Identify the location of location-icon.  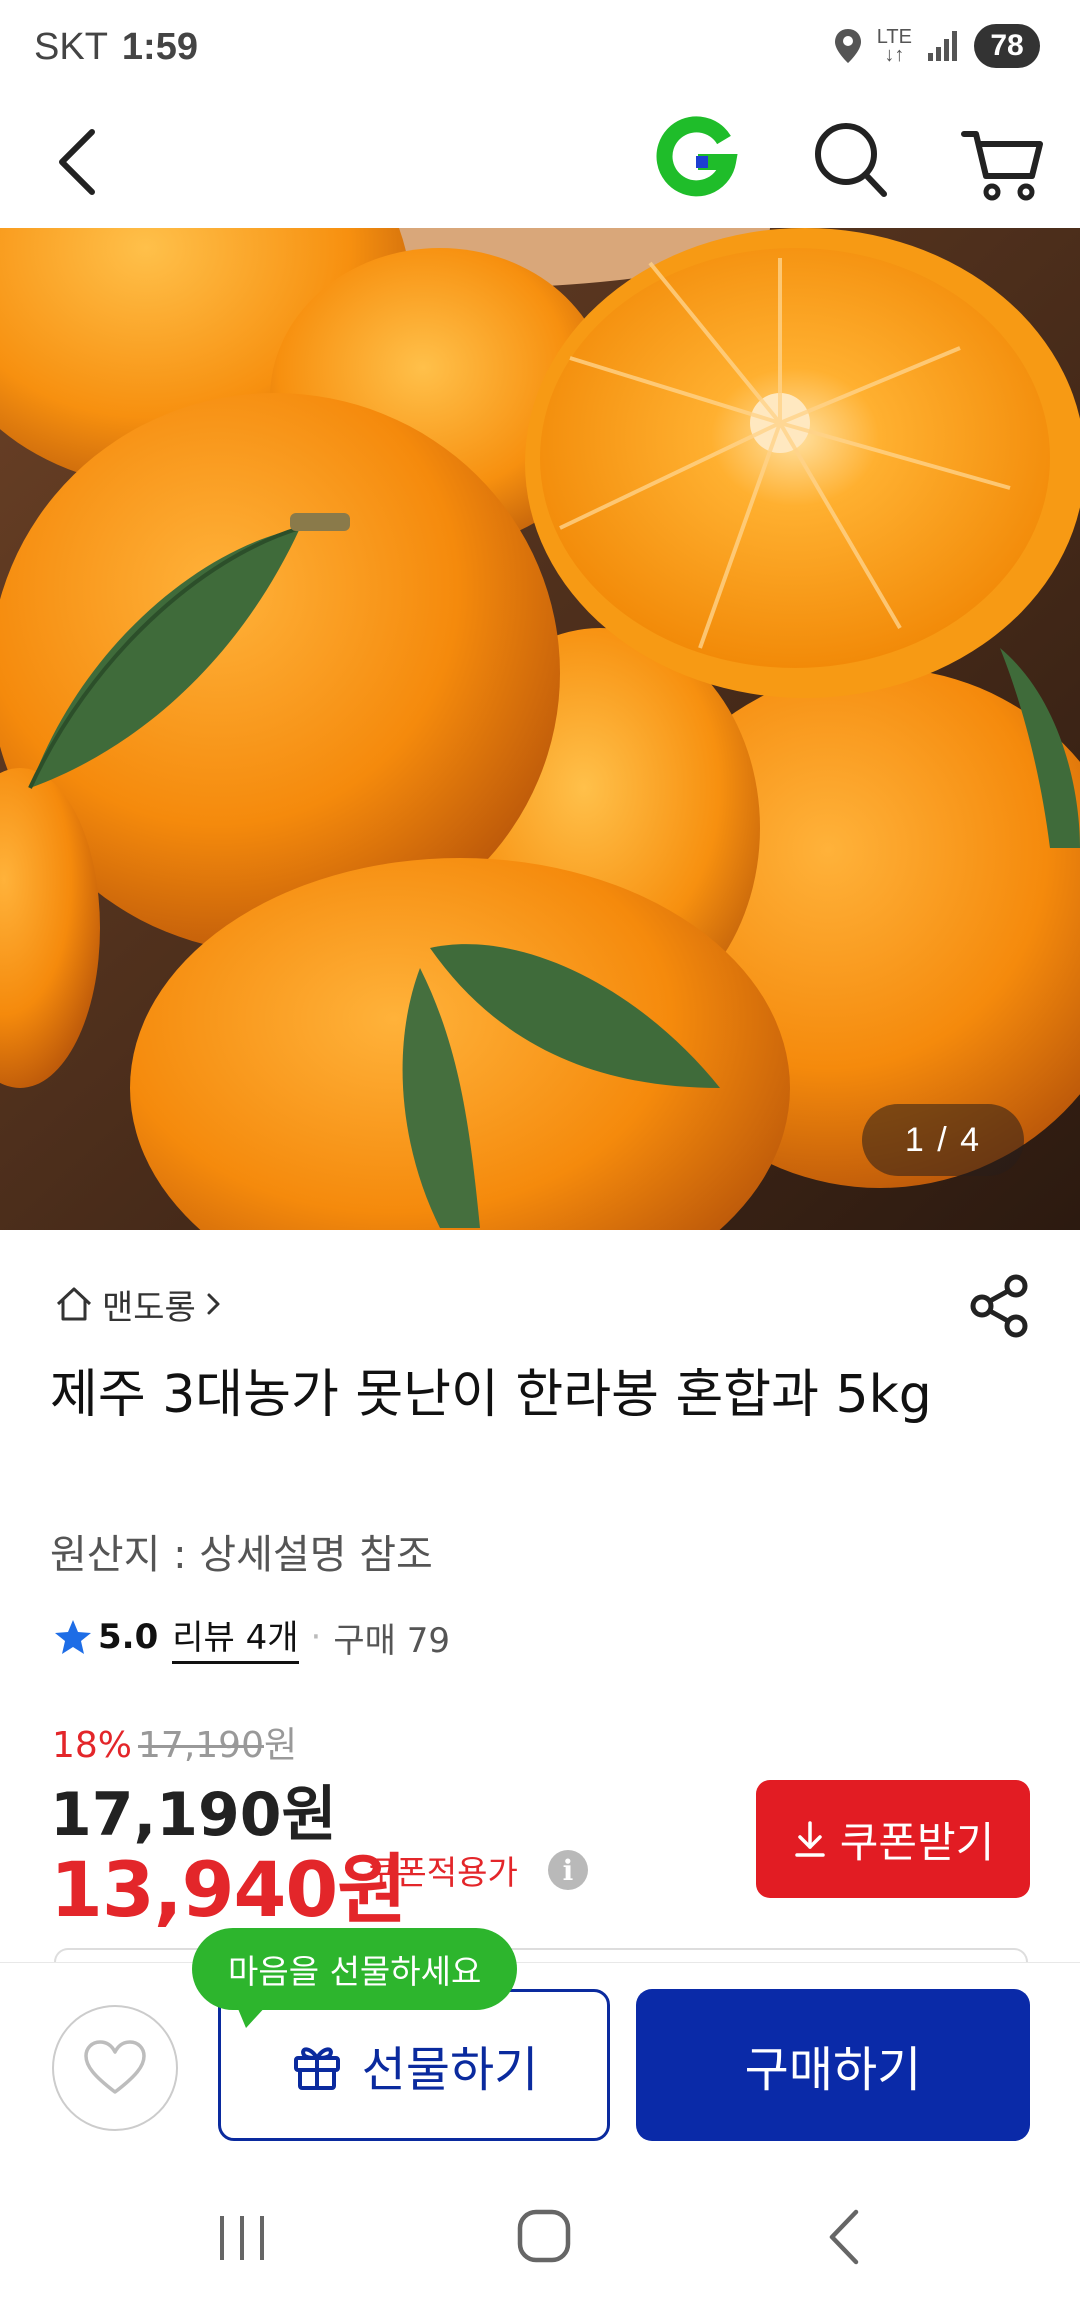
(847, 46).